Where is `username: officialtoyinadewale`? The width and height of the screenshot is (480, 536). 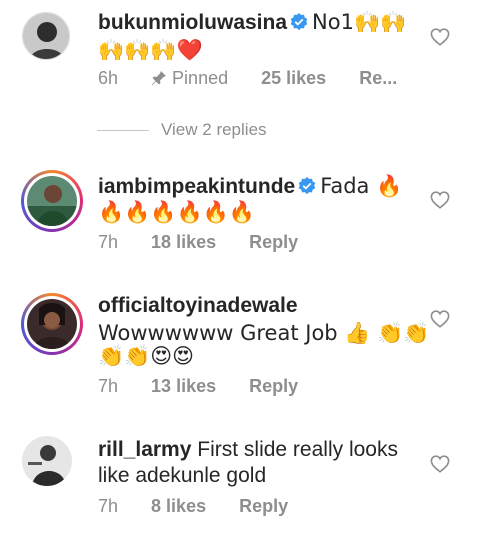
username: officialtoyinadewale is located at coordinates (198, 305).